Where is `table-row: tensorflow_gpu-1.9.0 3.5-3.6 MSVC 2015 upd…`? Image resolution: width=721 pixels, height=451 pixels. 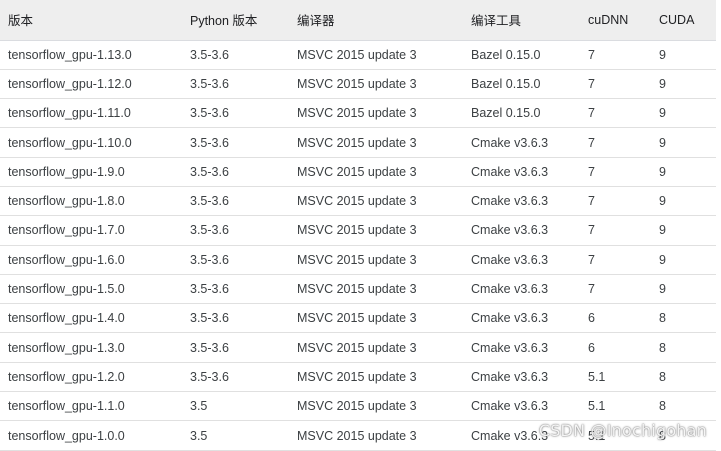 table-row: tensorflow_gpu-1.9.0 3.5-3.6 MSVC 2015 upd… is located at coordinates (358, 172).